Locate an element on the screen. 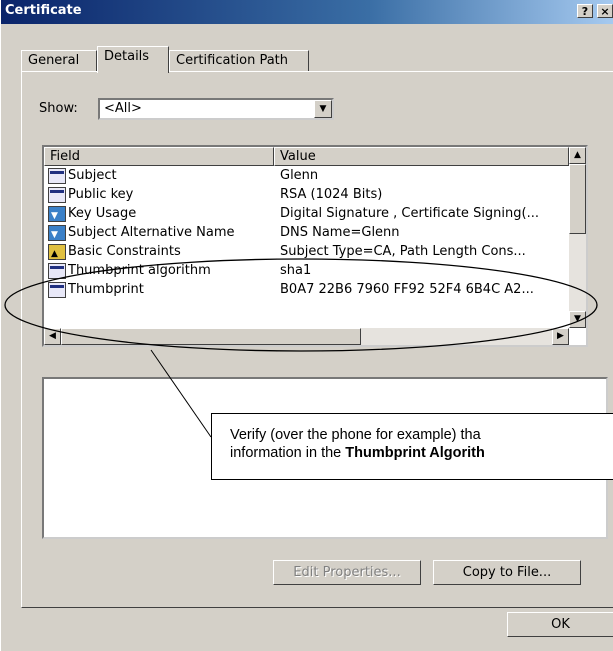 The image size is (613, 651). window-title: Certificate is located at coordinates (43, 10).